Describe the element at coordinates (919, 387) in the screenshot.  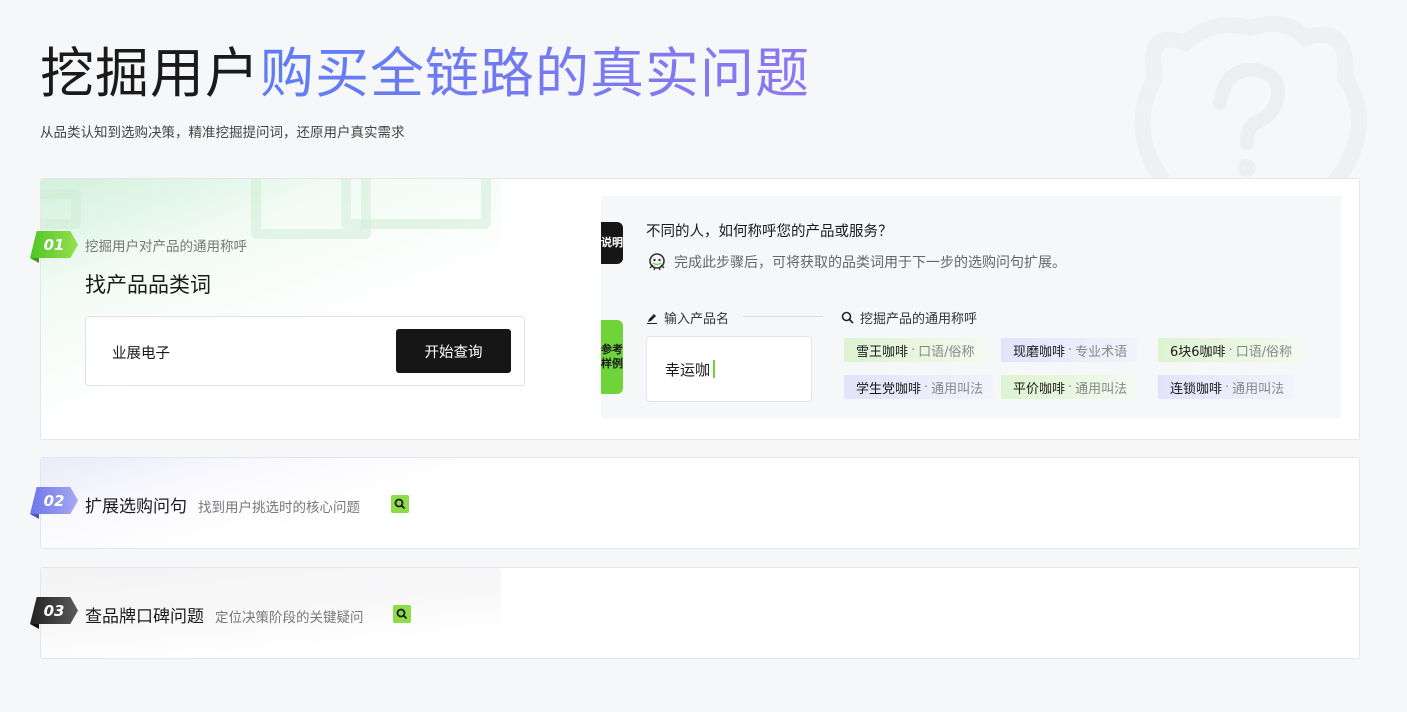
I see `result-tag: 学生党咖啡 · 通用叫法` at that location.